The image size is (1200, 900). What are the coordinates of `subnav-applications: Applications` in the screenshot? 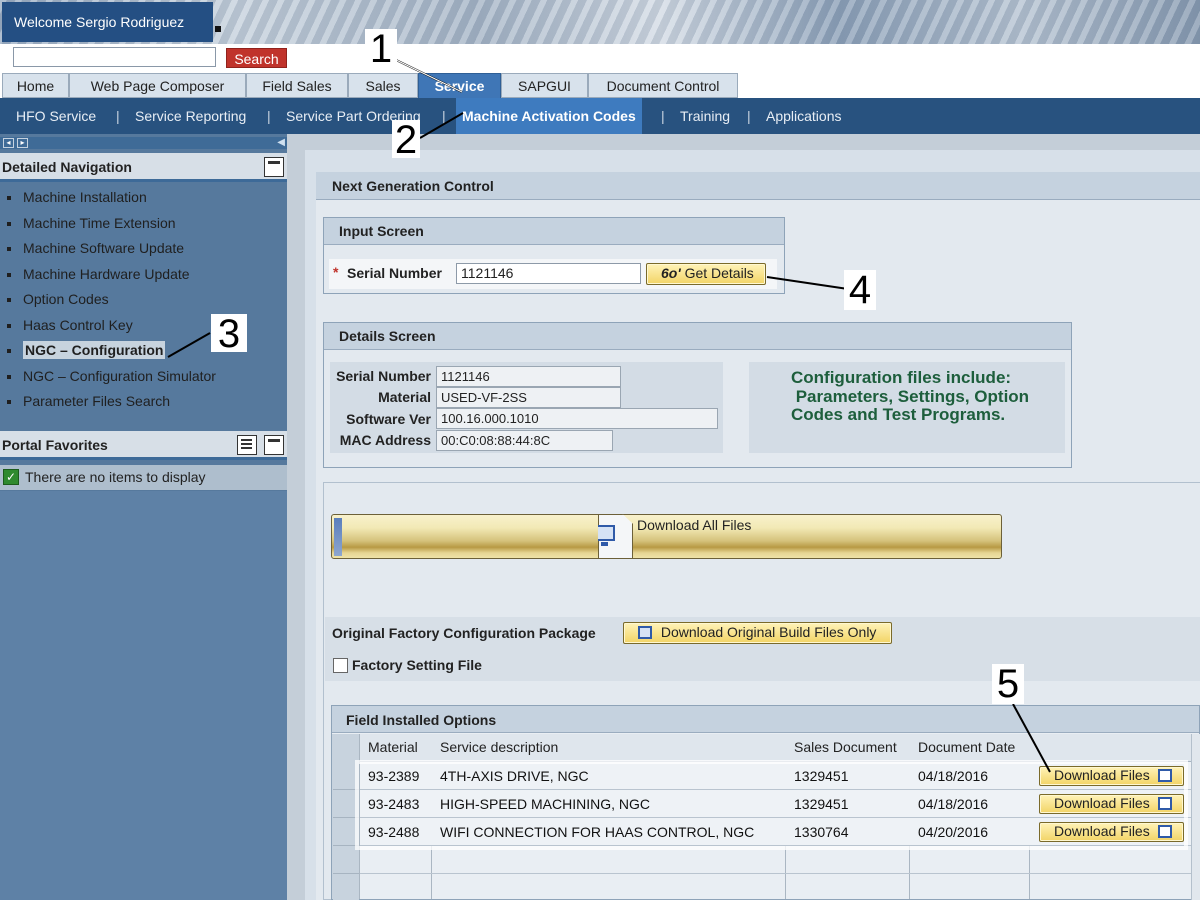 It's located at (804, 116).